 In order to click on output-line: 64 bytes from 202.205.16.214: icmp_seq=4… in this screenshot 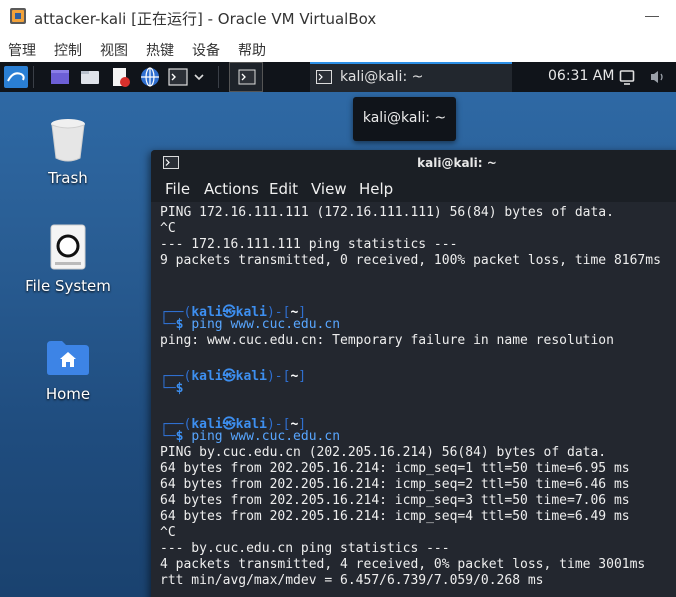, I will do `click(395, 516)`.